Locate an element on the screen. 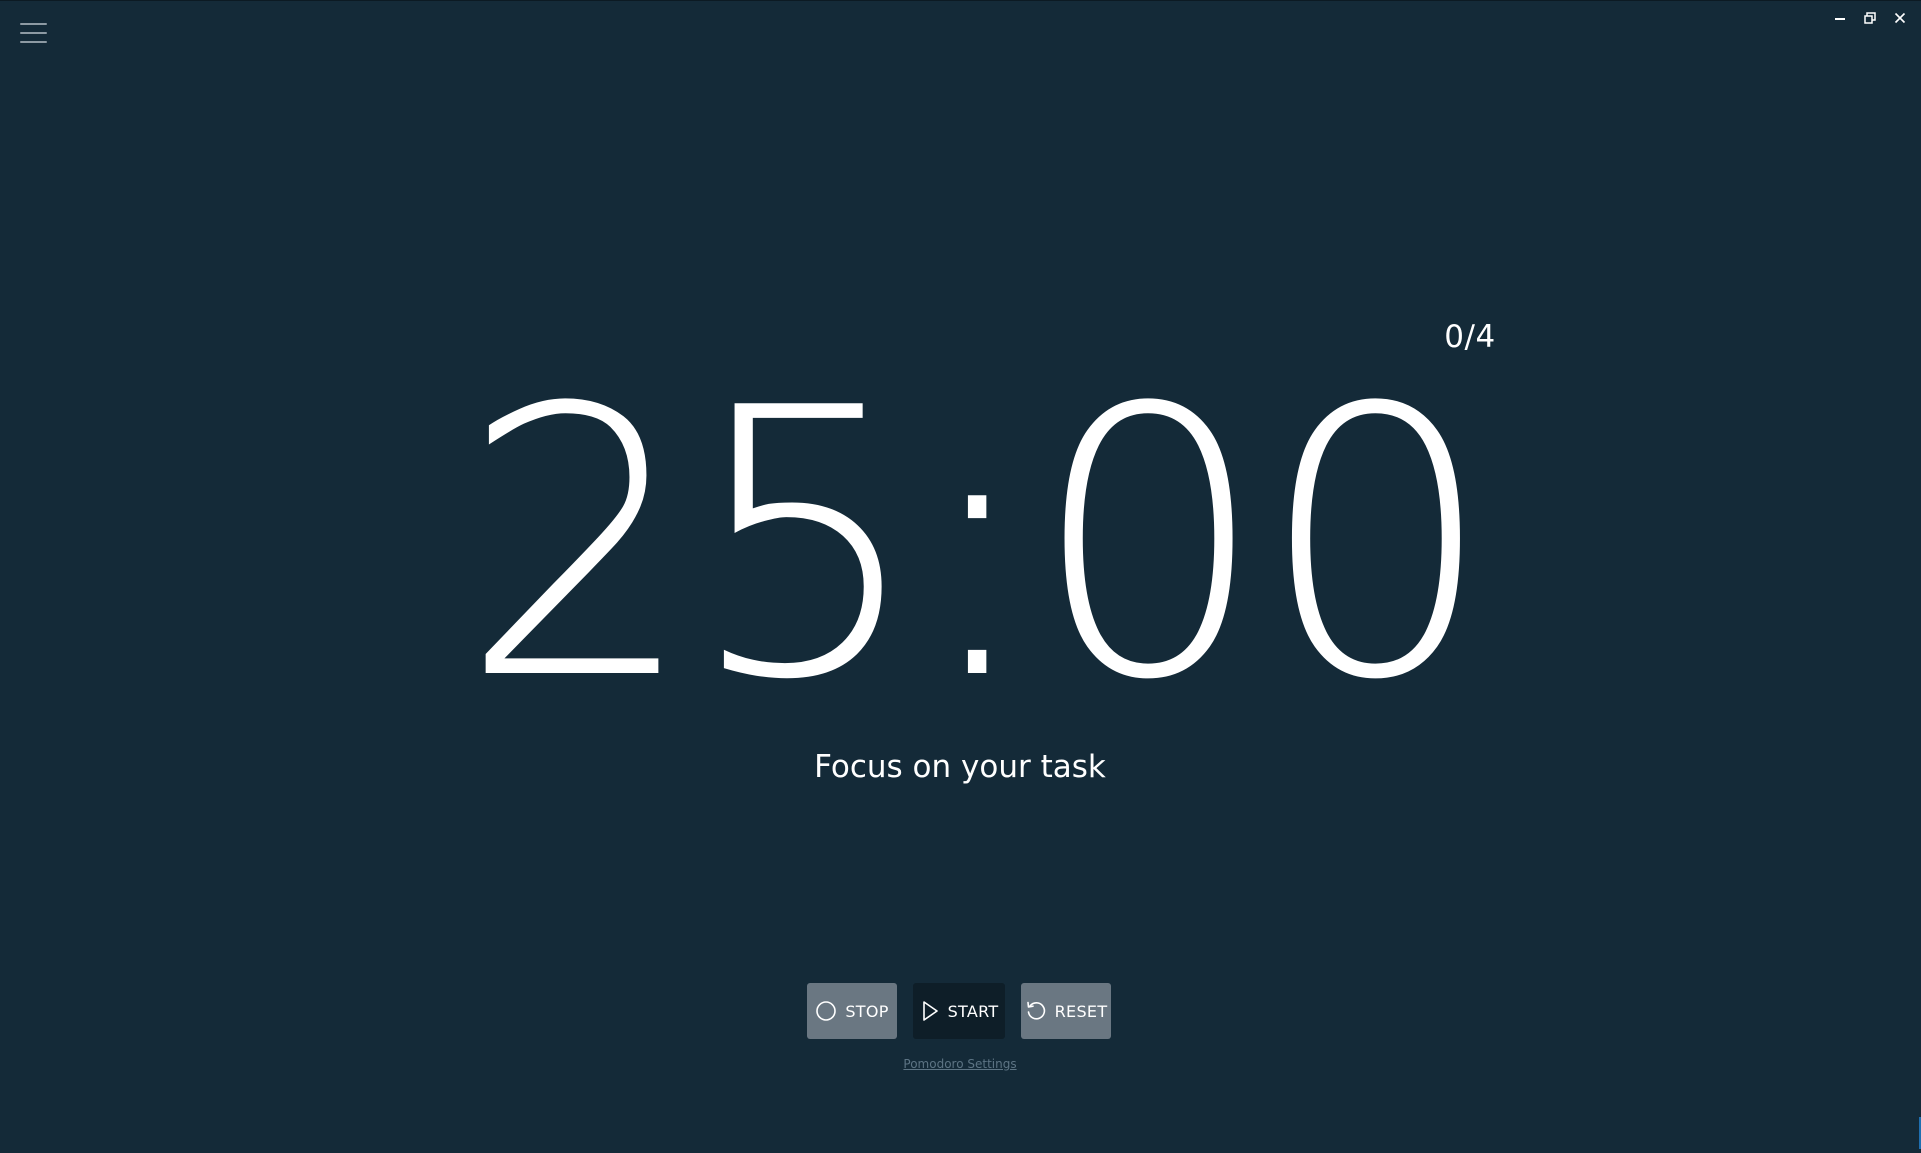  play-icon is located at coordinates (930, 1011).